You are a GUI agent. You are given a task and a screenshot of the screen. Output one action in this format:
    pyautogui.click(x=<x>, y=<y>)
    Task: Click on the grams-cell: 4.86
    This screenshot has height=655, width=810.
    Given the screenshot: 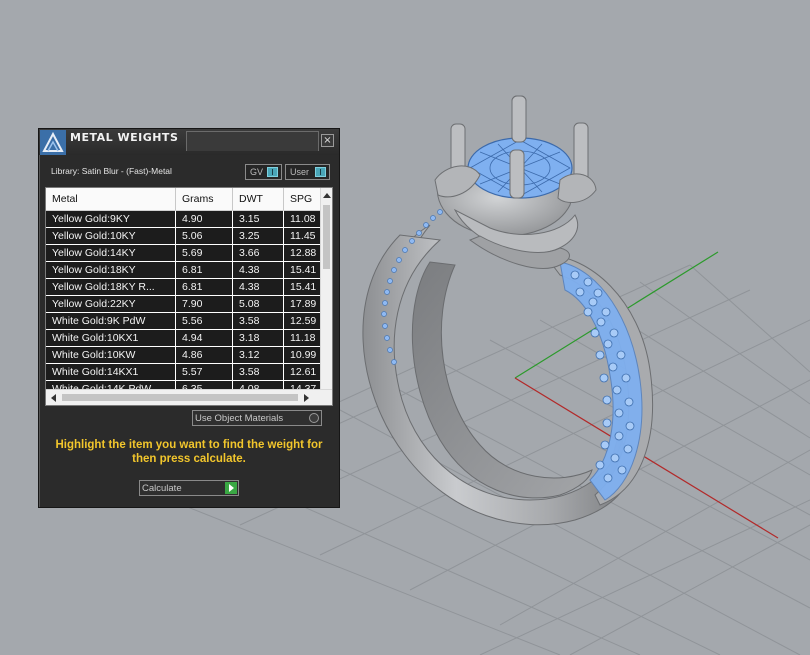 What is the action you would take?
    pyautogui.click(x=204, y=355)
    